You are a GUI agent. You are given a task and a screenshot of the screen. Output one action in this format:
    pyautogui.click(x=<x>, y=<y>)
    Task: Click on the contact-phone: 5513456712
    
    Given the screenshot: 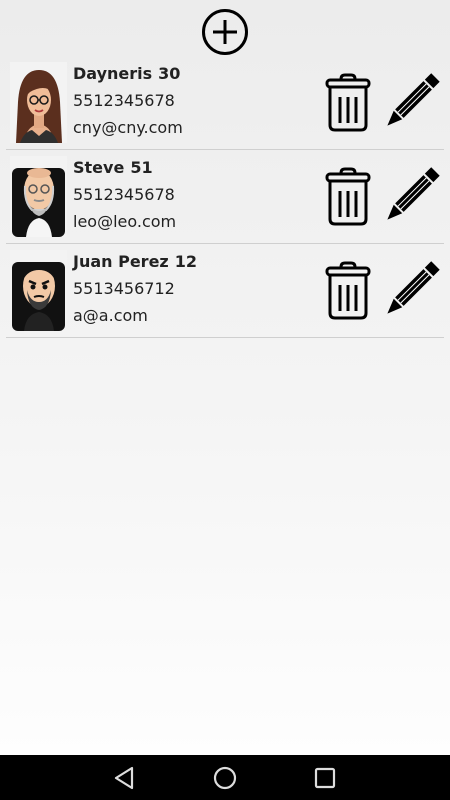 What is the action you would take?
    pyautogui.click(x=124, y=288)
    